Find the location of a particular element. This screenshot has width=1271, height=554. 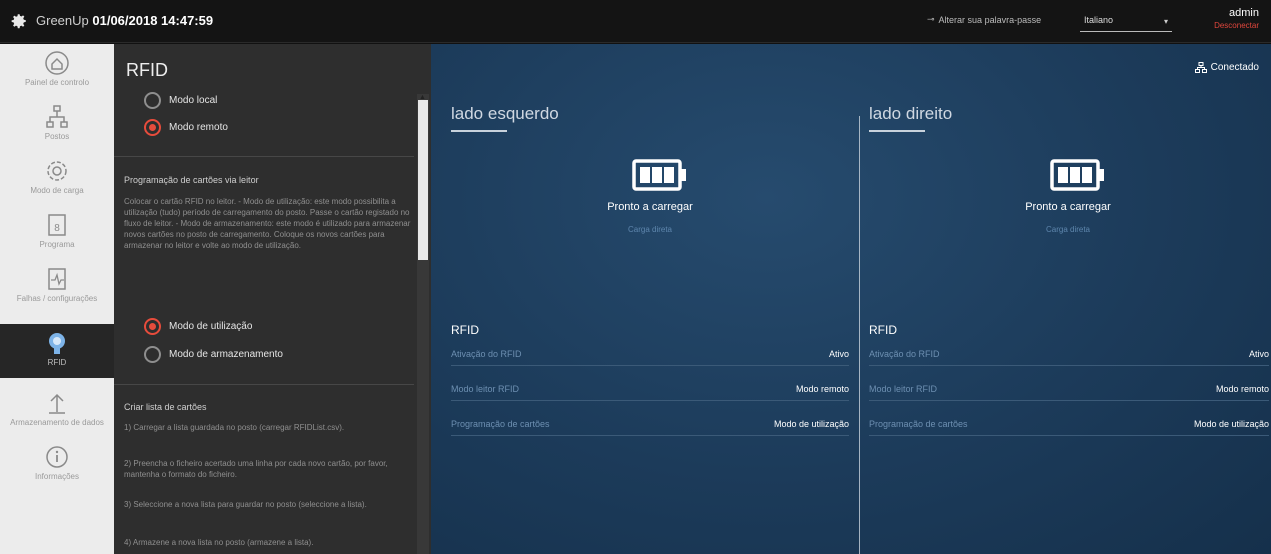

radio-mode-use: Modo de utilização is located at coordinates (198, 326).